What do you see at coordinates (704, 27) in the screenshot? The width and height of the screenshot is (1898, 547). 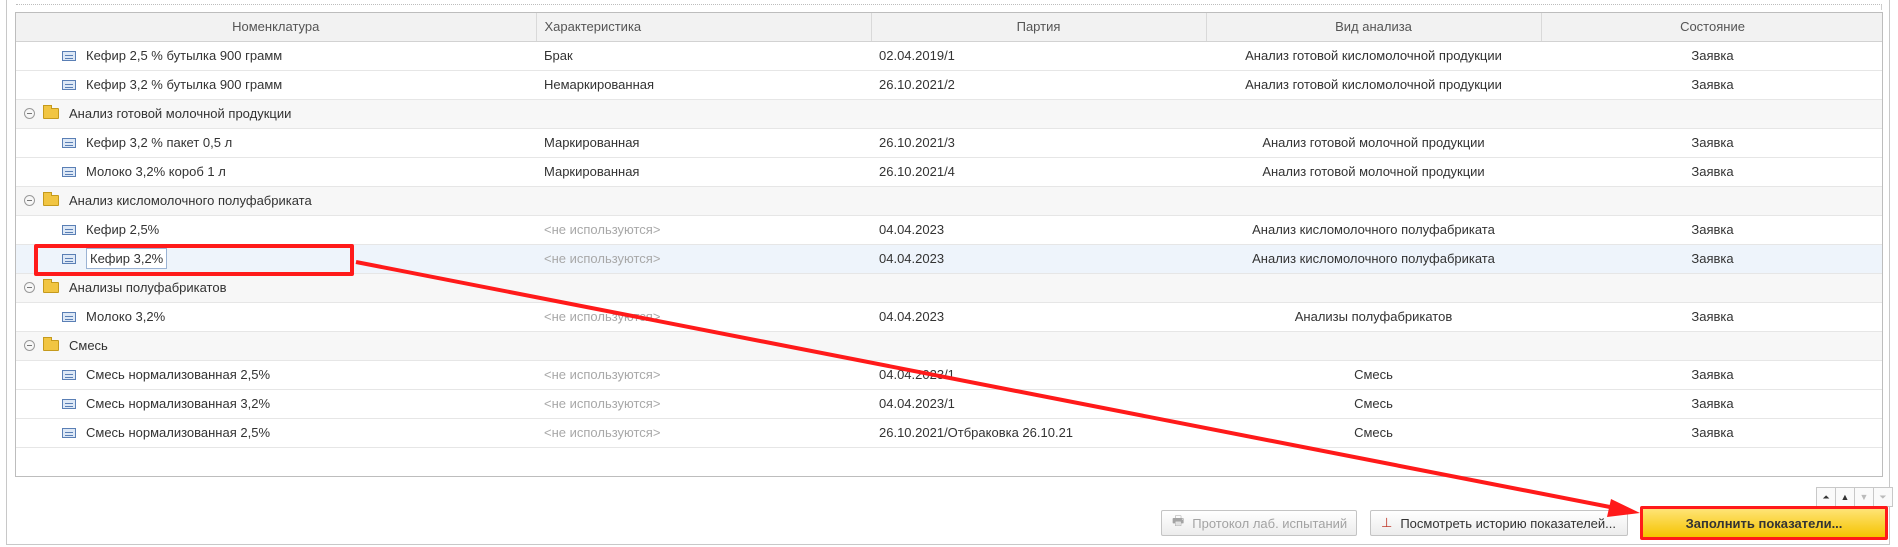 I see `column-header-characteristic: Характеристика` at bounding box center [704, 27].